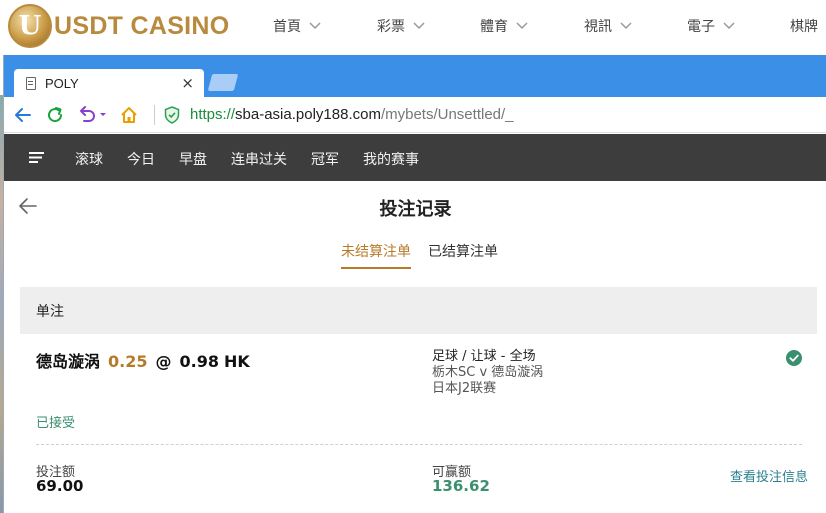 The width and height of the screenshot is (826, 513). What do you see at coordinates (141, 159) in the screenshot?
I see `nav-today: 今日` at bounding box center [141, 159].